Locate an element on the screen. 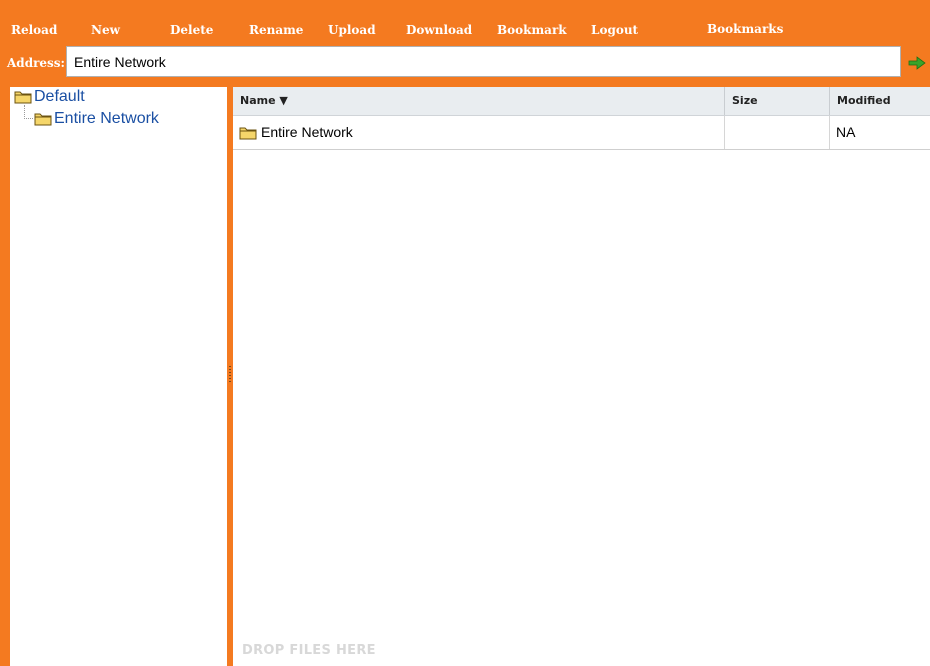 The width and height of the screenshot is (930, 666). drop-zone-hint: DROP FILES HERE is located at coordinates (309, 650).